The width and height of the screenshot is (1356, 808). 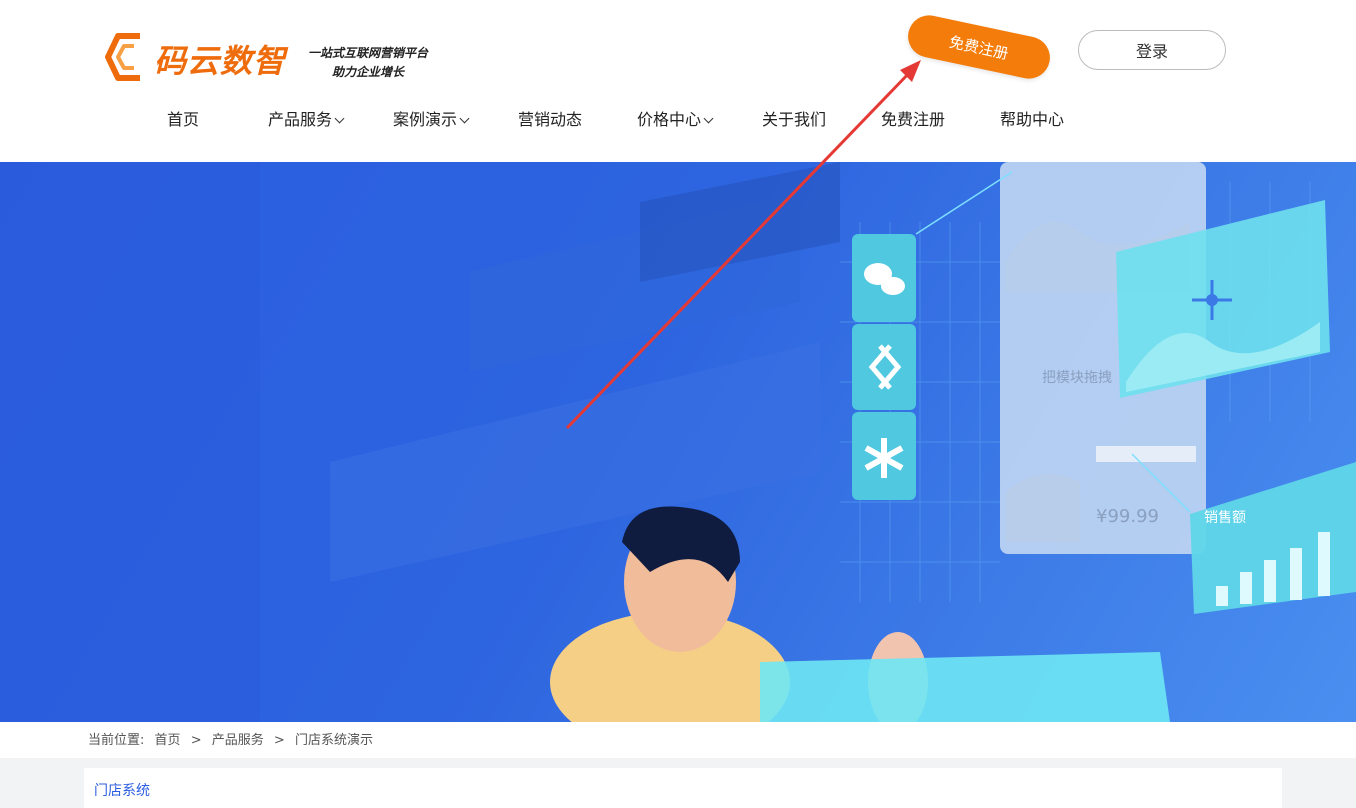 What do you see at coordinates (168, 740) in the screenshot?
I see `breadcrumb-home: 首页` at bounding box center [168, 740].